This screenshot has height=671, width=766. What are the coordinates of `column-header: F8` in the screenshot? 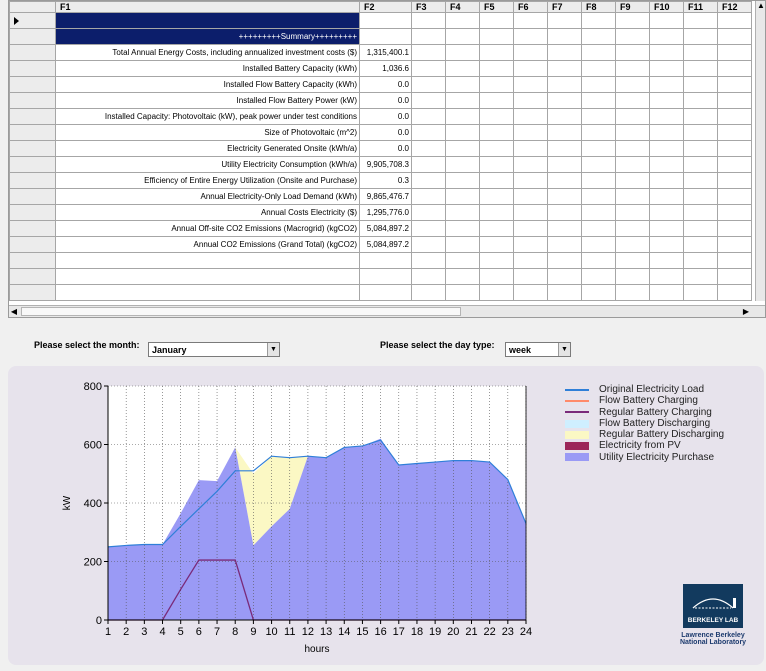 It's located at (598, 7).